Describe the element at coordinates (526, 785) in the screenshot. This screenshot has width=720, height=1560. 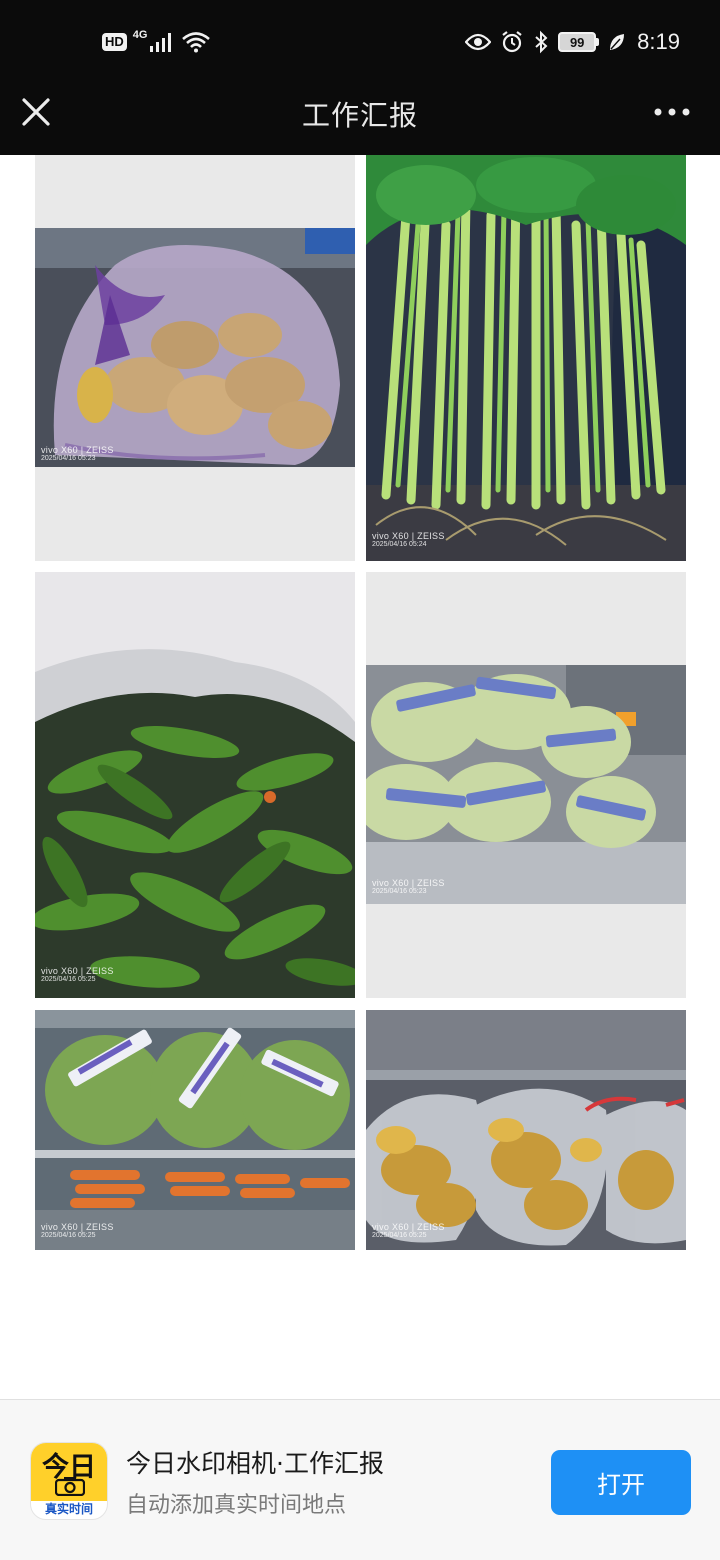
I see `photo-packaged-vegetables: vivo X60 | ZEISS 2025/04/16 05:23` at that location.